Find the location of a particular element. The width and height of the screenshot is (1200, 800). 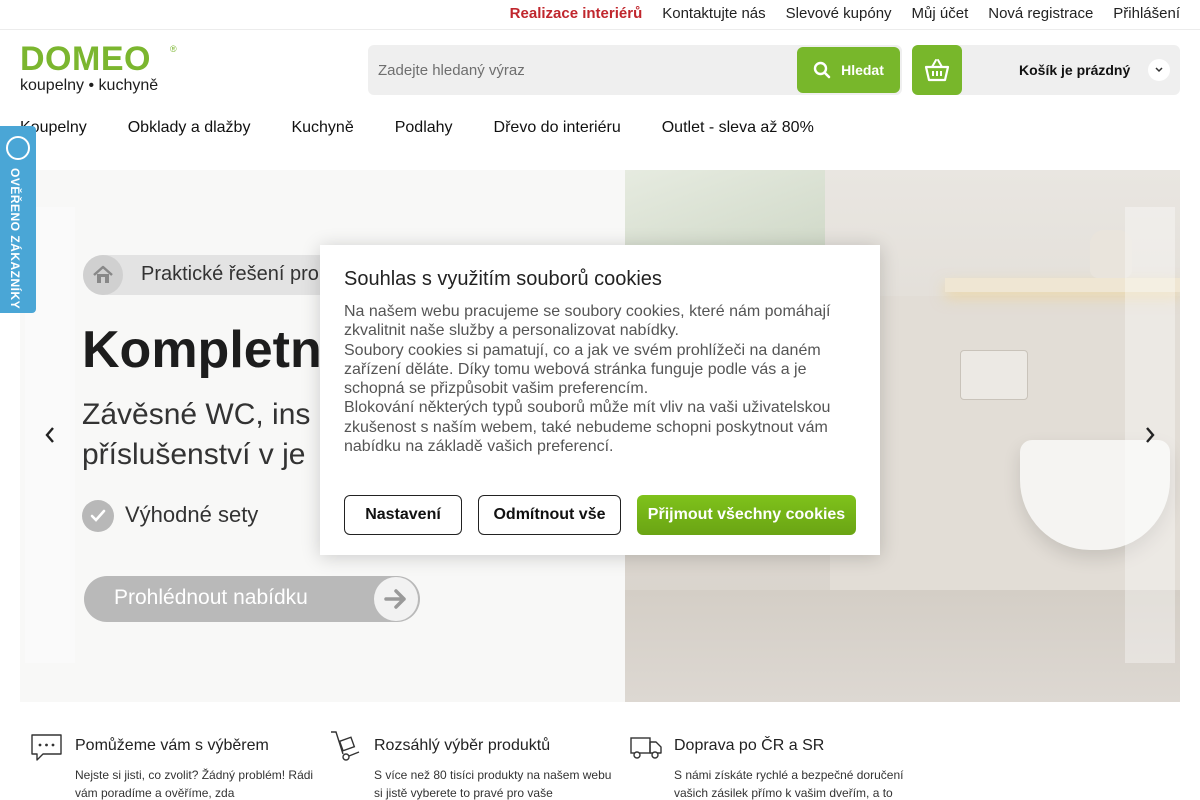

link-muj-ucet: Můj účet is located at coordinates (940, 13).